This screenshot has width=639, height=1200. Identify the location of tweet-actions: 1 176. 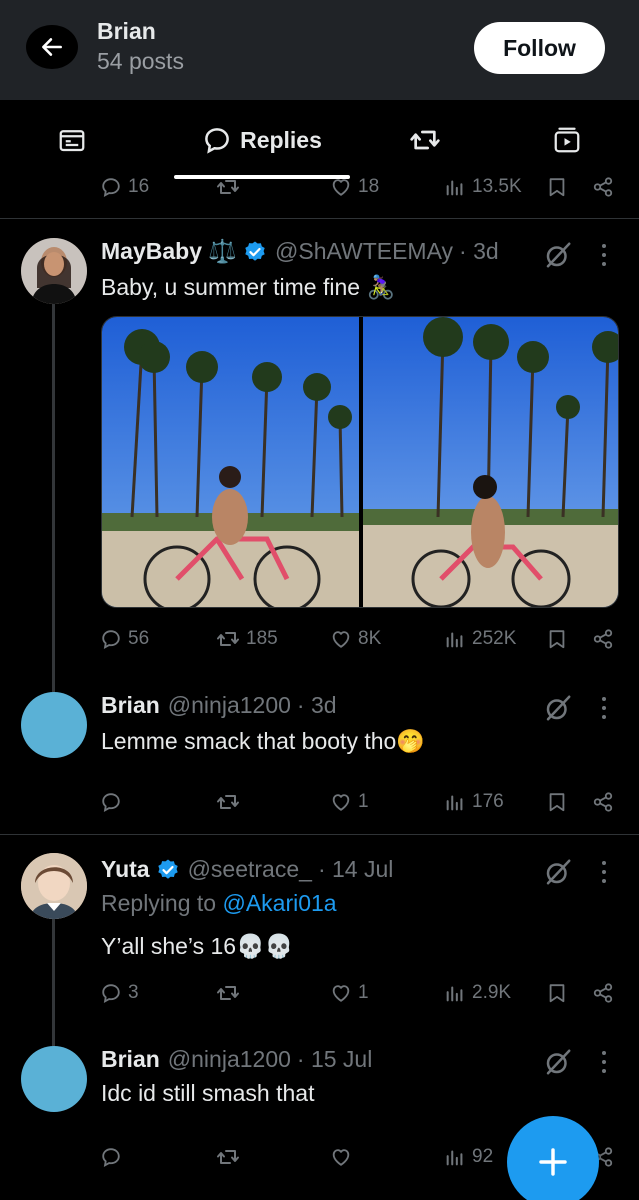
(360, 802).